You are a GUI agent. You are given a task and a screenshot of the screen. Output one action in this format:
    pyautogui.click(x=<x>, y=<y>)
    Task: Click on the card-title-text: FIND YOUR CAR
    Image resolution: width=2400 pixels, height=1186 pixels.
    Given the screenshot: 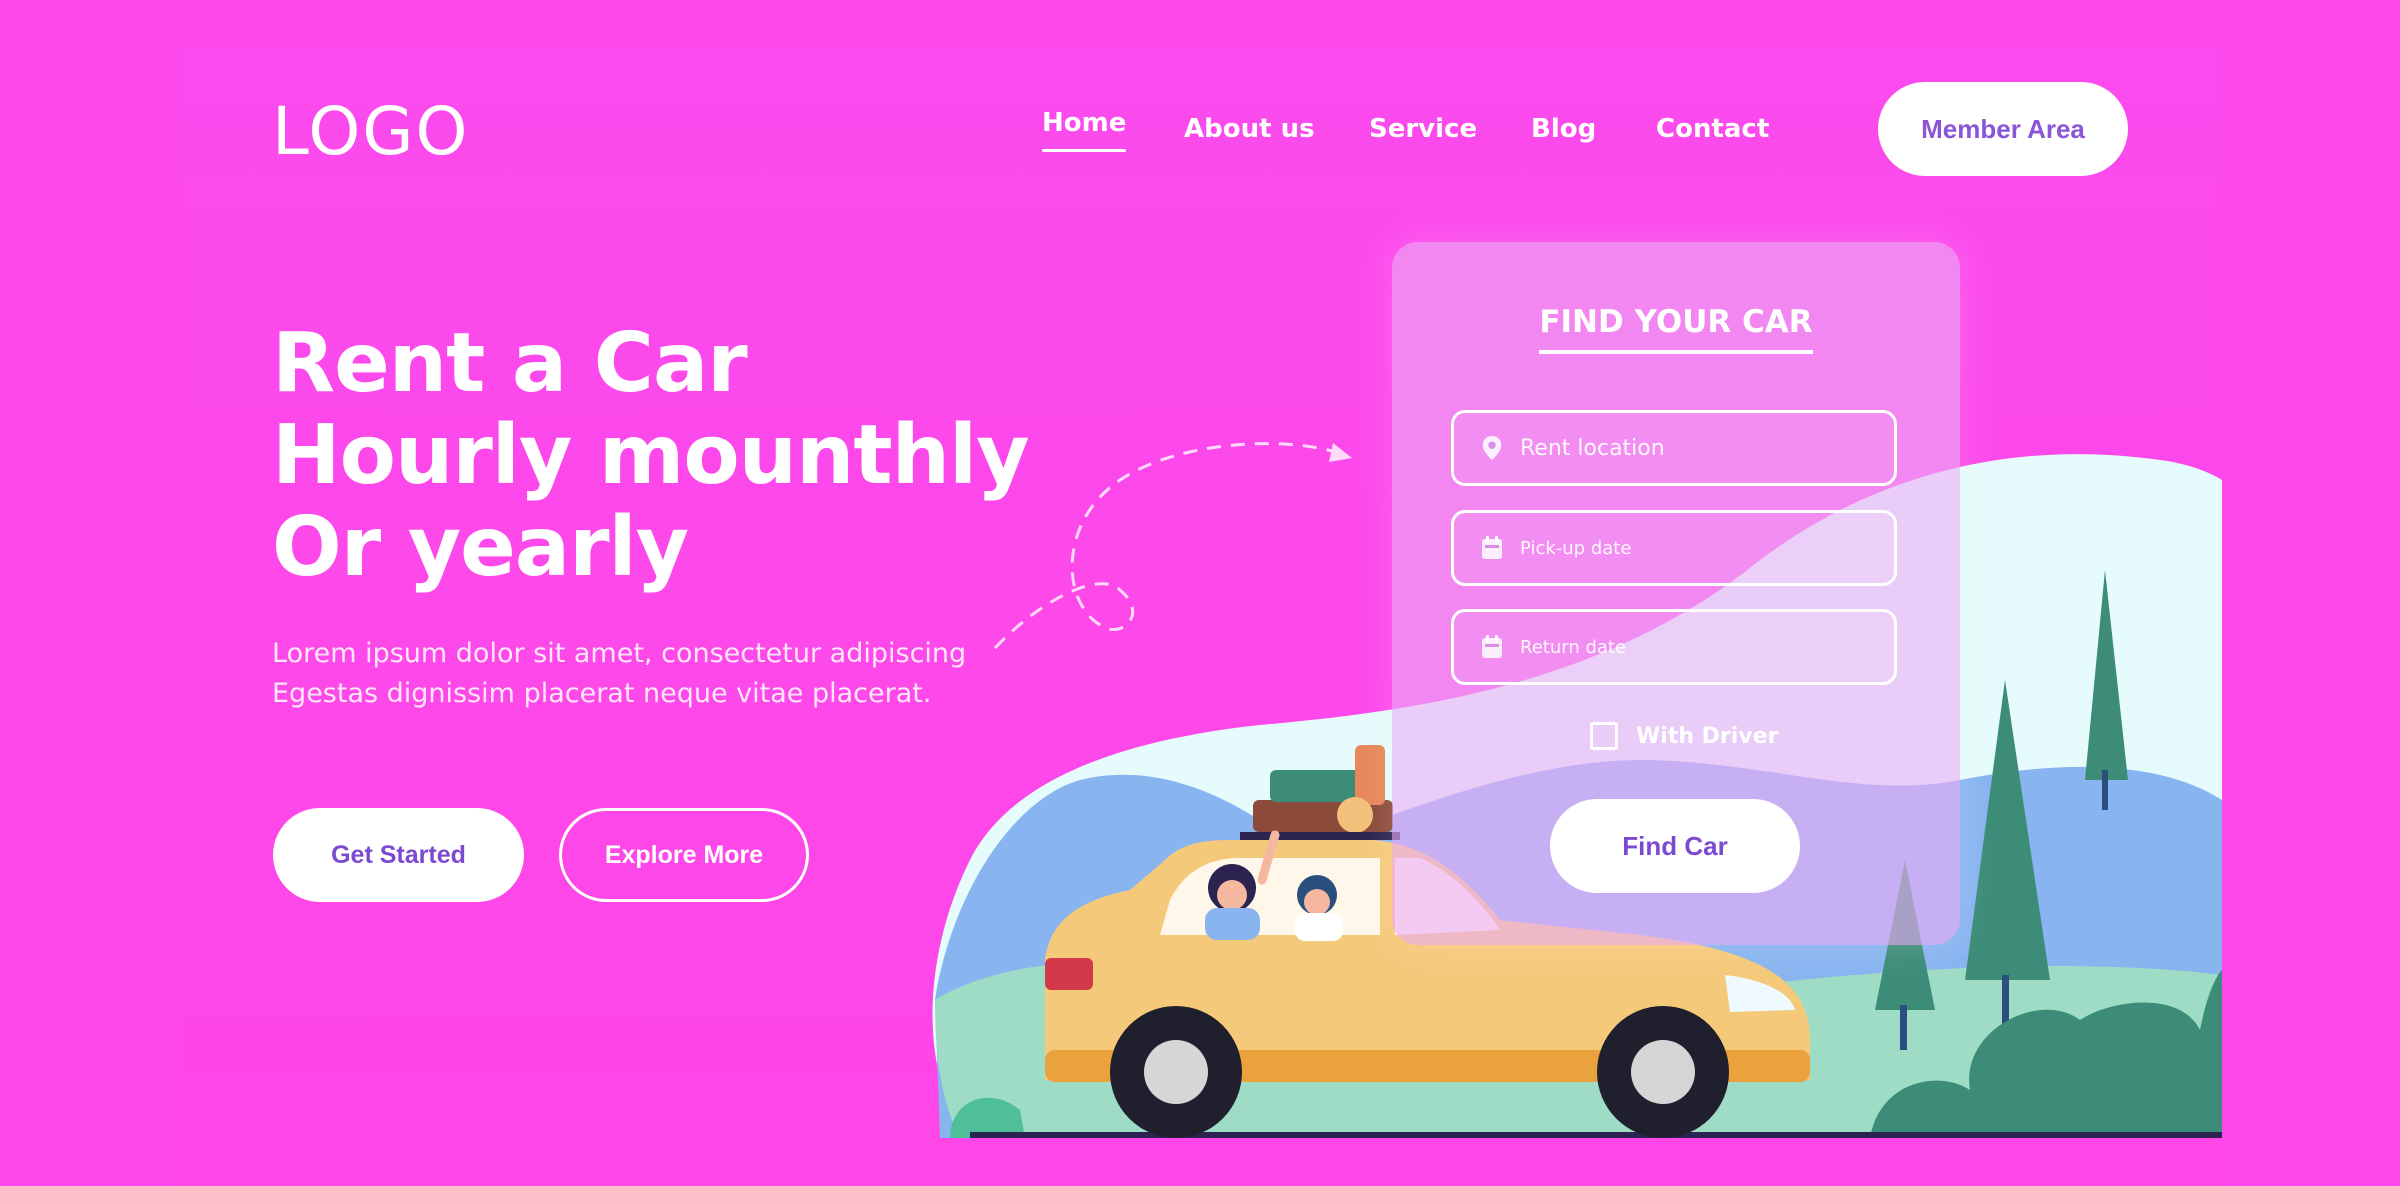 What is the action you would take?
    pyautogui.click(x=1676, y=327)
    